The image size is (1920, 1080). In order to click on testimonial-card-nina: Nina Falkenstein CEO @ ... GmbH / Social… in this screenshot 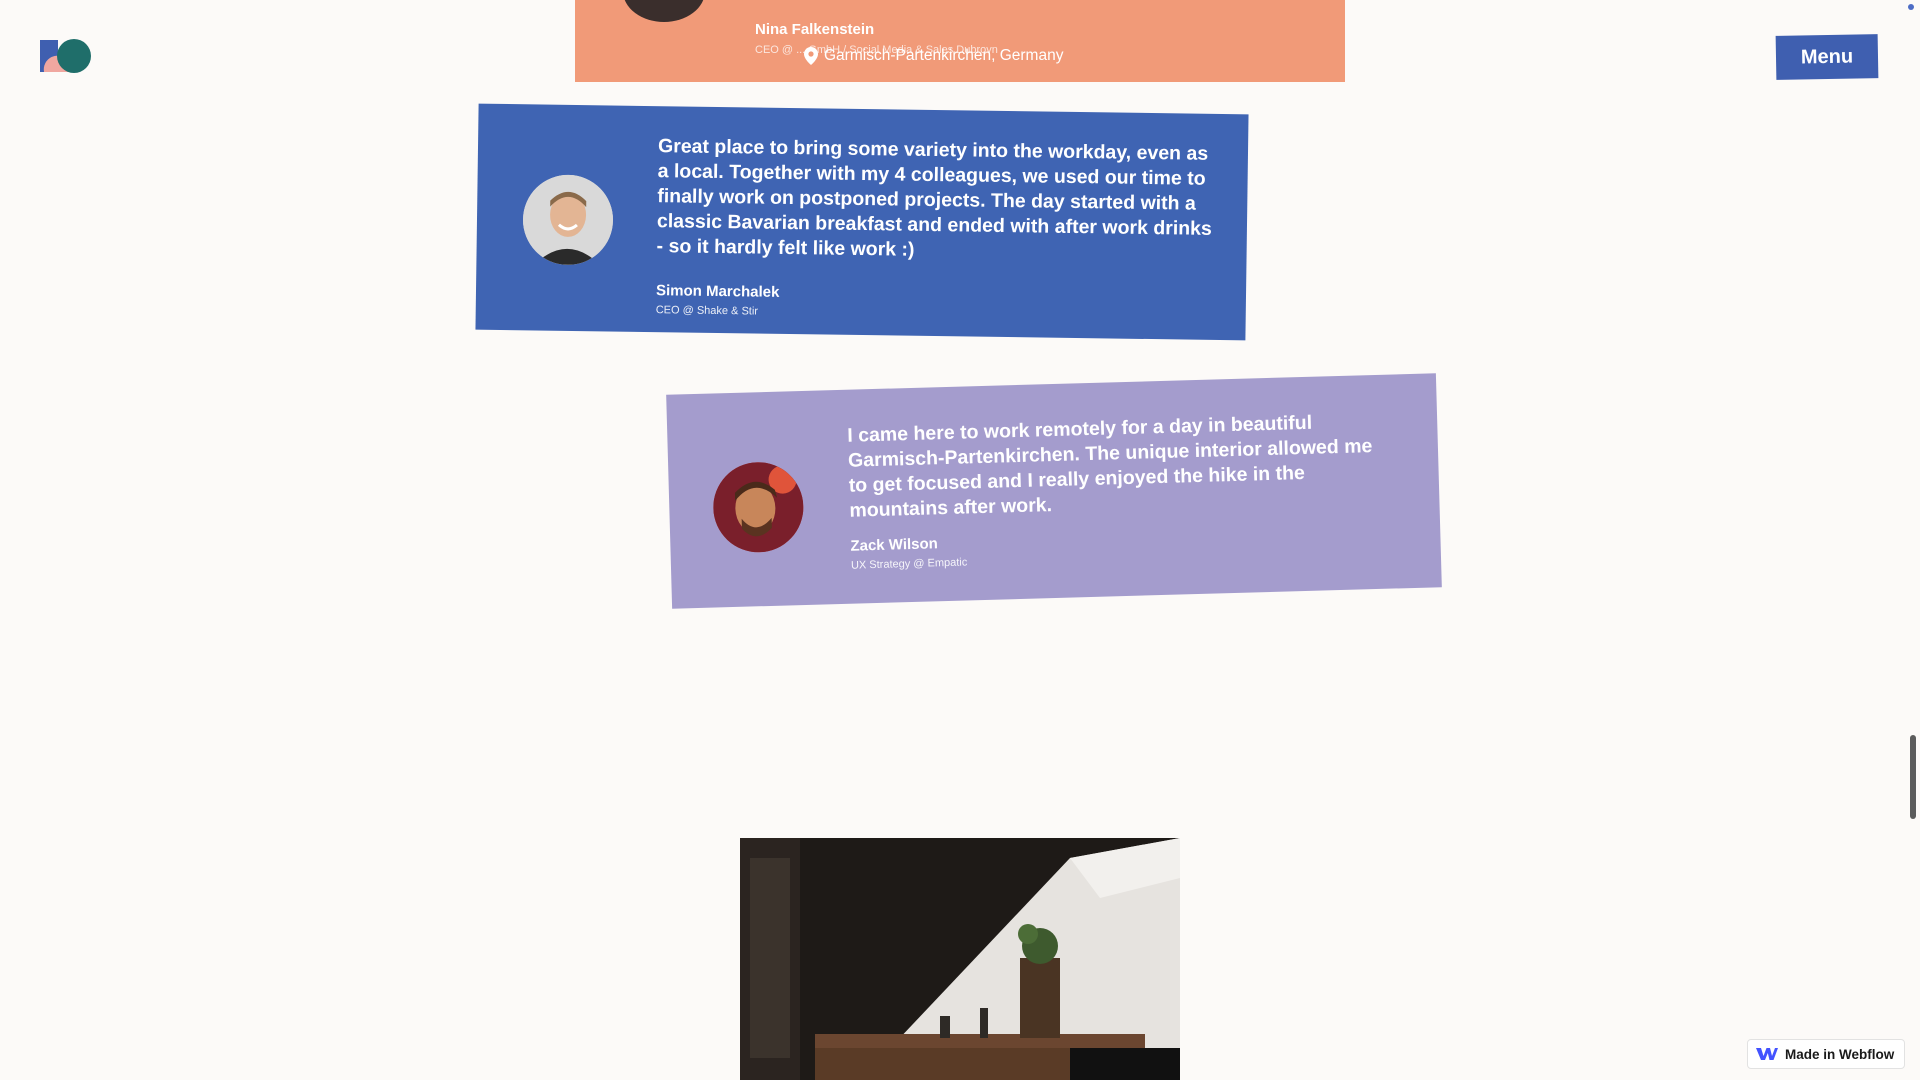, I will do `click(960, 41)`.